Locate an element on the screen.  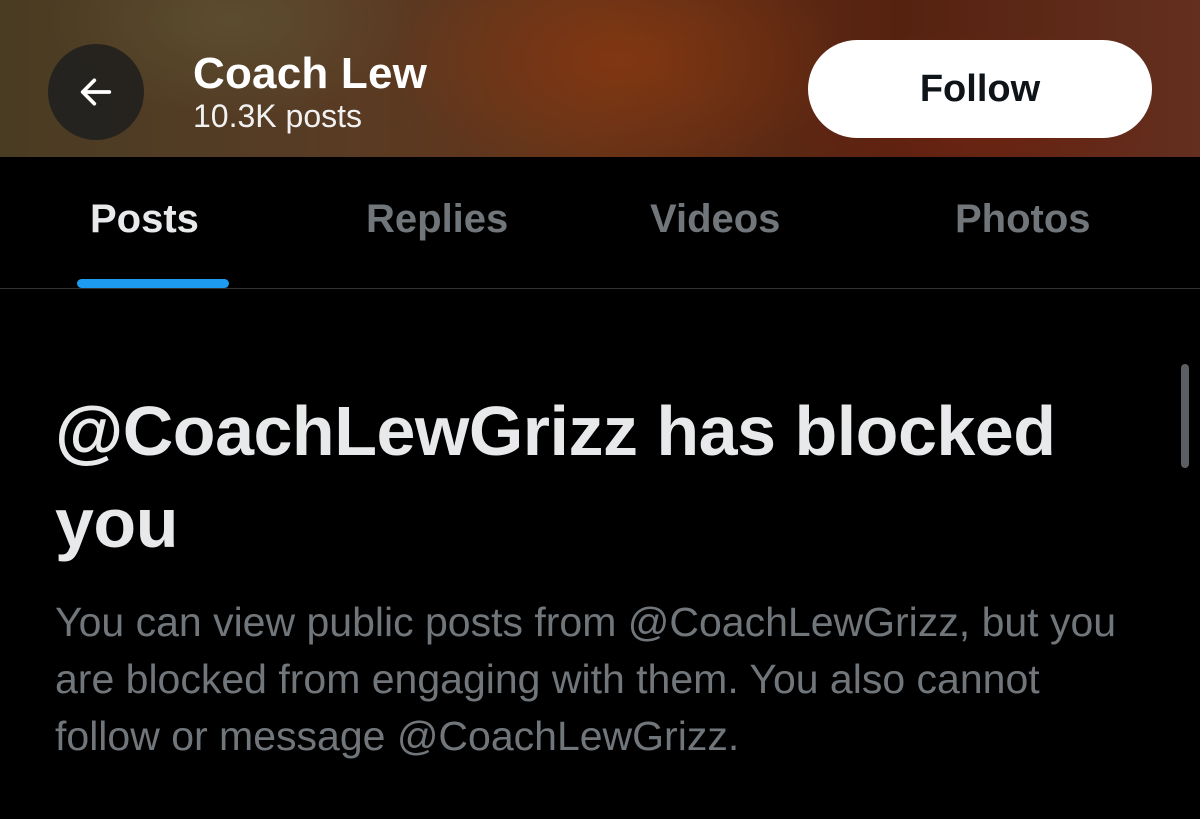
arrow-left-icon is located at coordinates (96, 92).